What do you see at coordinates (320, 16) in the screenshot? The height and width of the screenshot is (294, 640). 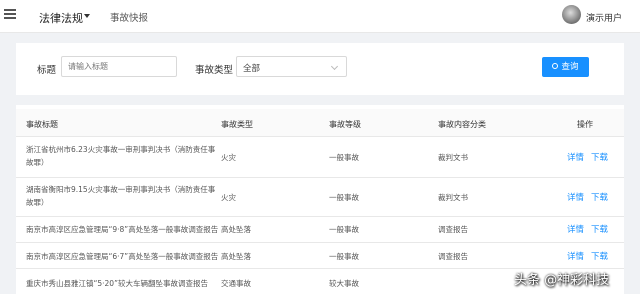 I see `top-bar` at bounding box center [320, 16].